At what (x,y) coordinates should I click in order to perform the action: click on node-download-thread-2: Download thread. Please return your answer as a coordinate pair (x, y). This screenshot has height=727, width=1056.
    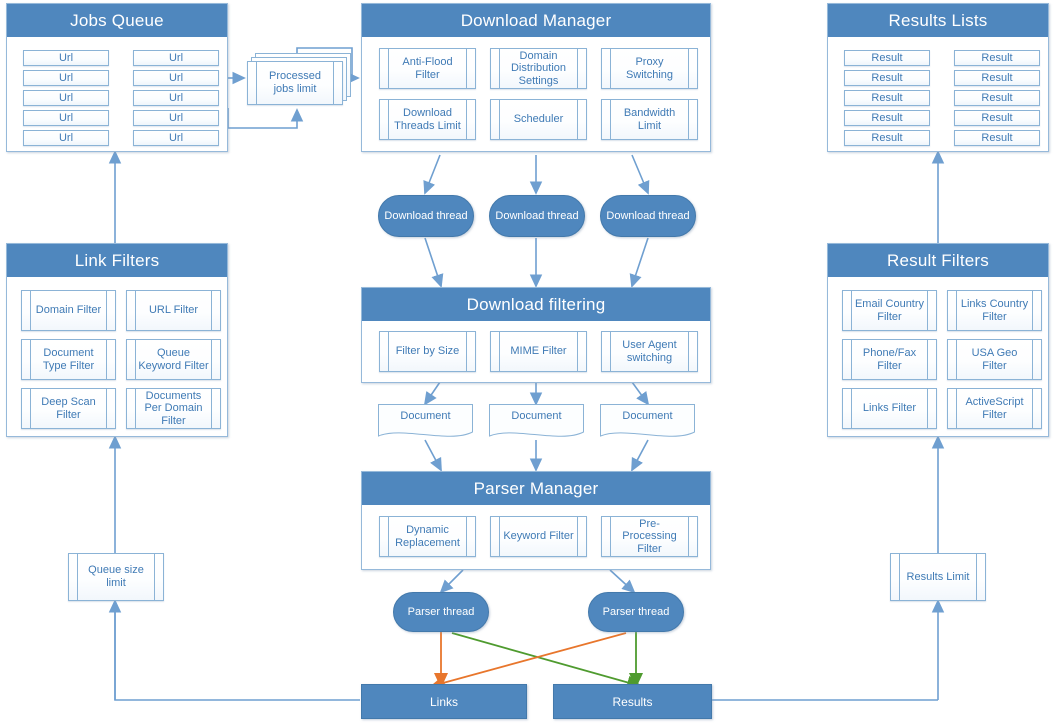
    Looking at the image, I should click on (537, 216).